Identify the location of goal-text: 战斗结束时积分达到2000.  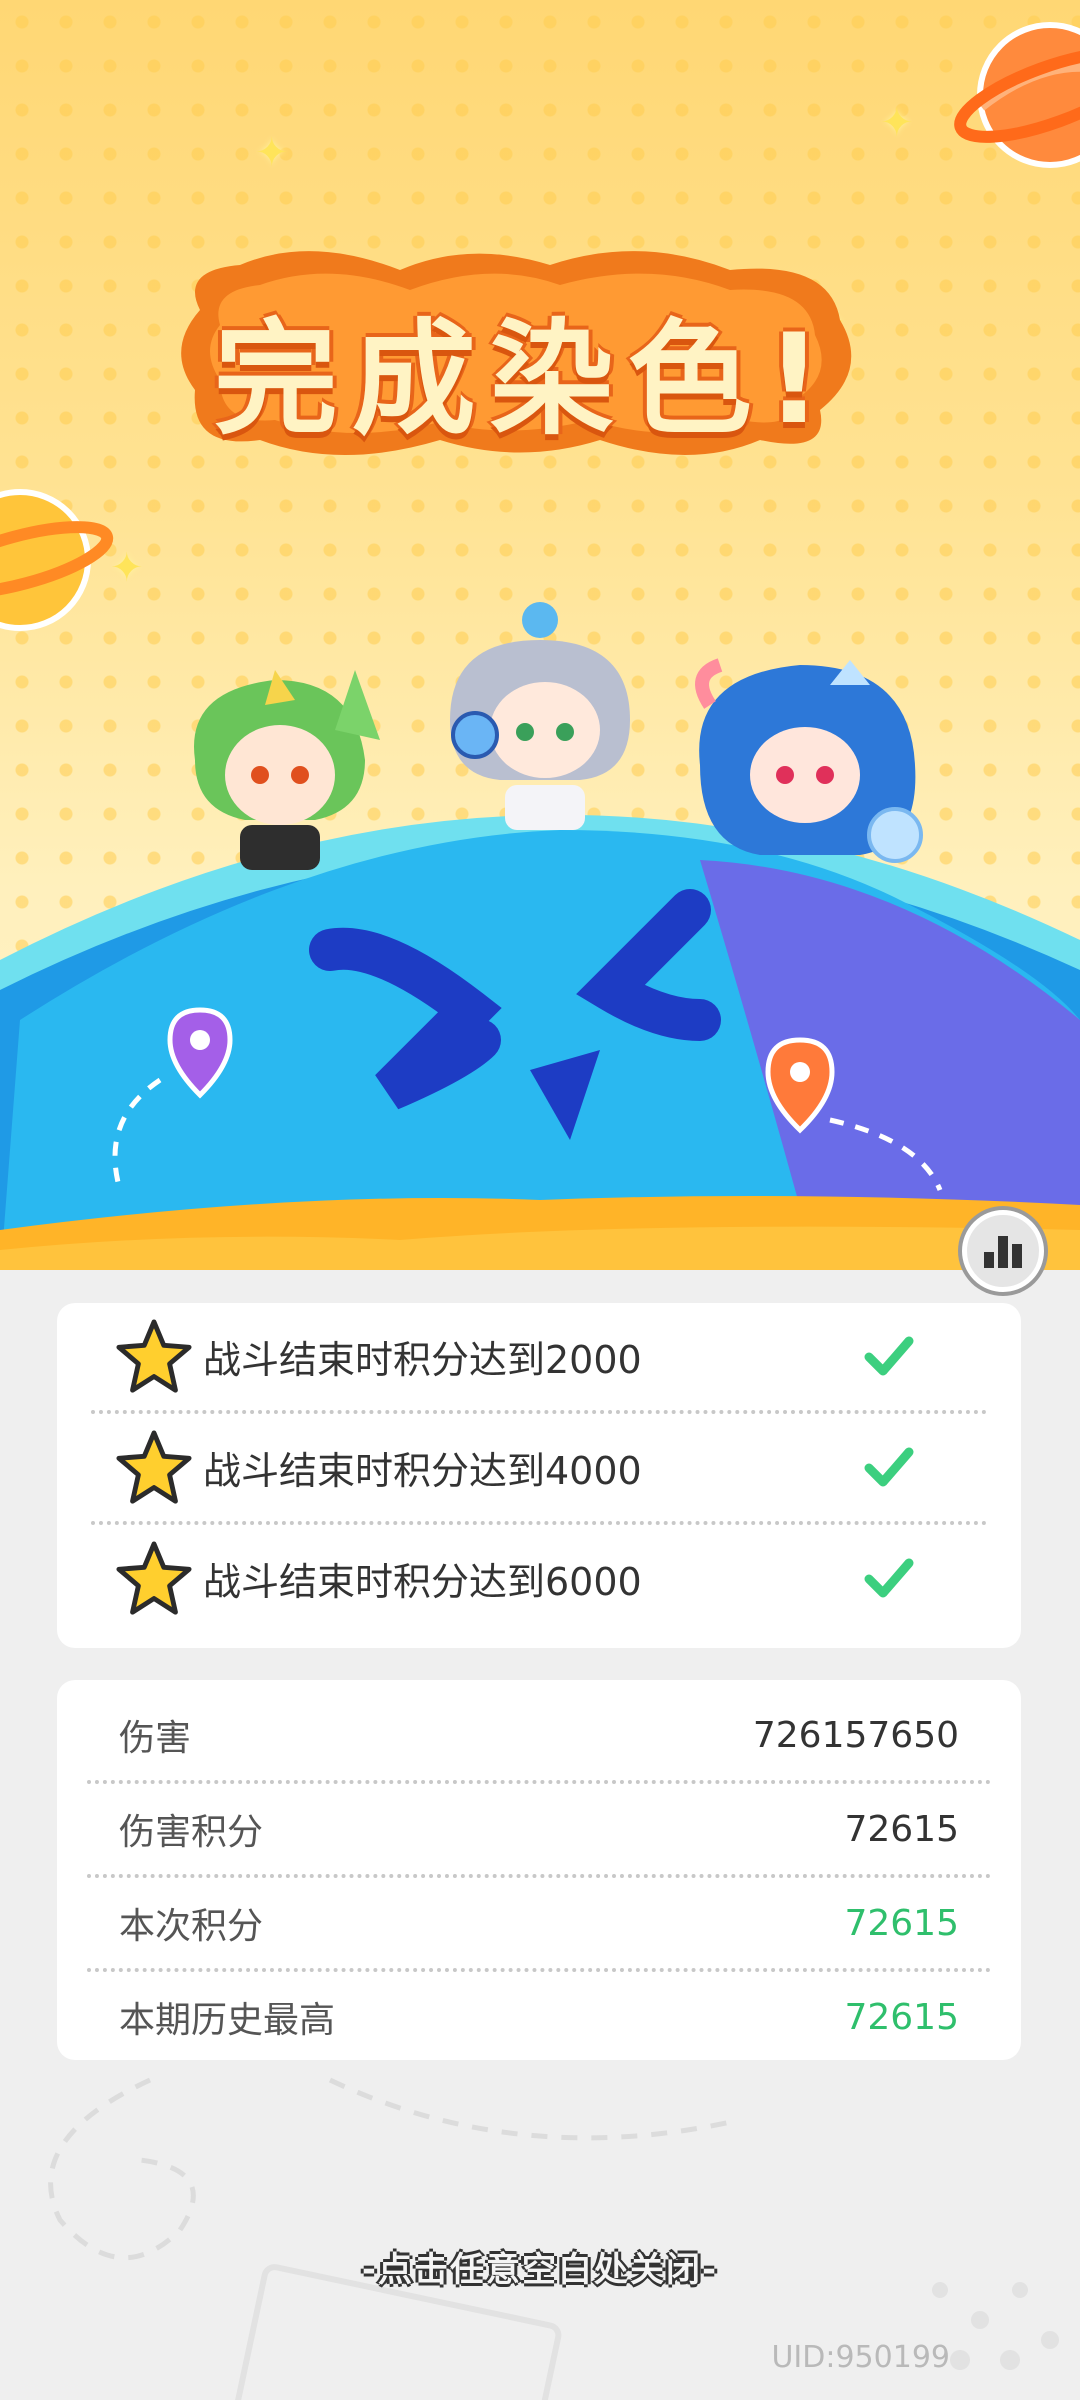
(422, 1360).